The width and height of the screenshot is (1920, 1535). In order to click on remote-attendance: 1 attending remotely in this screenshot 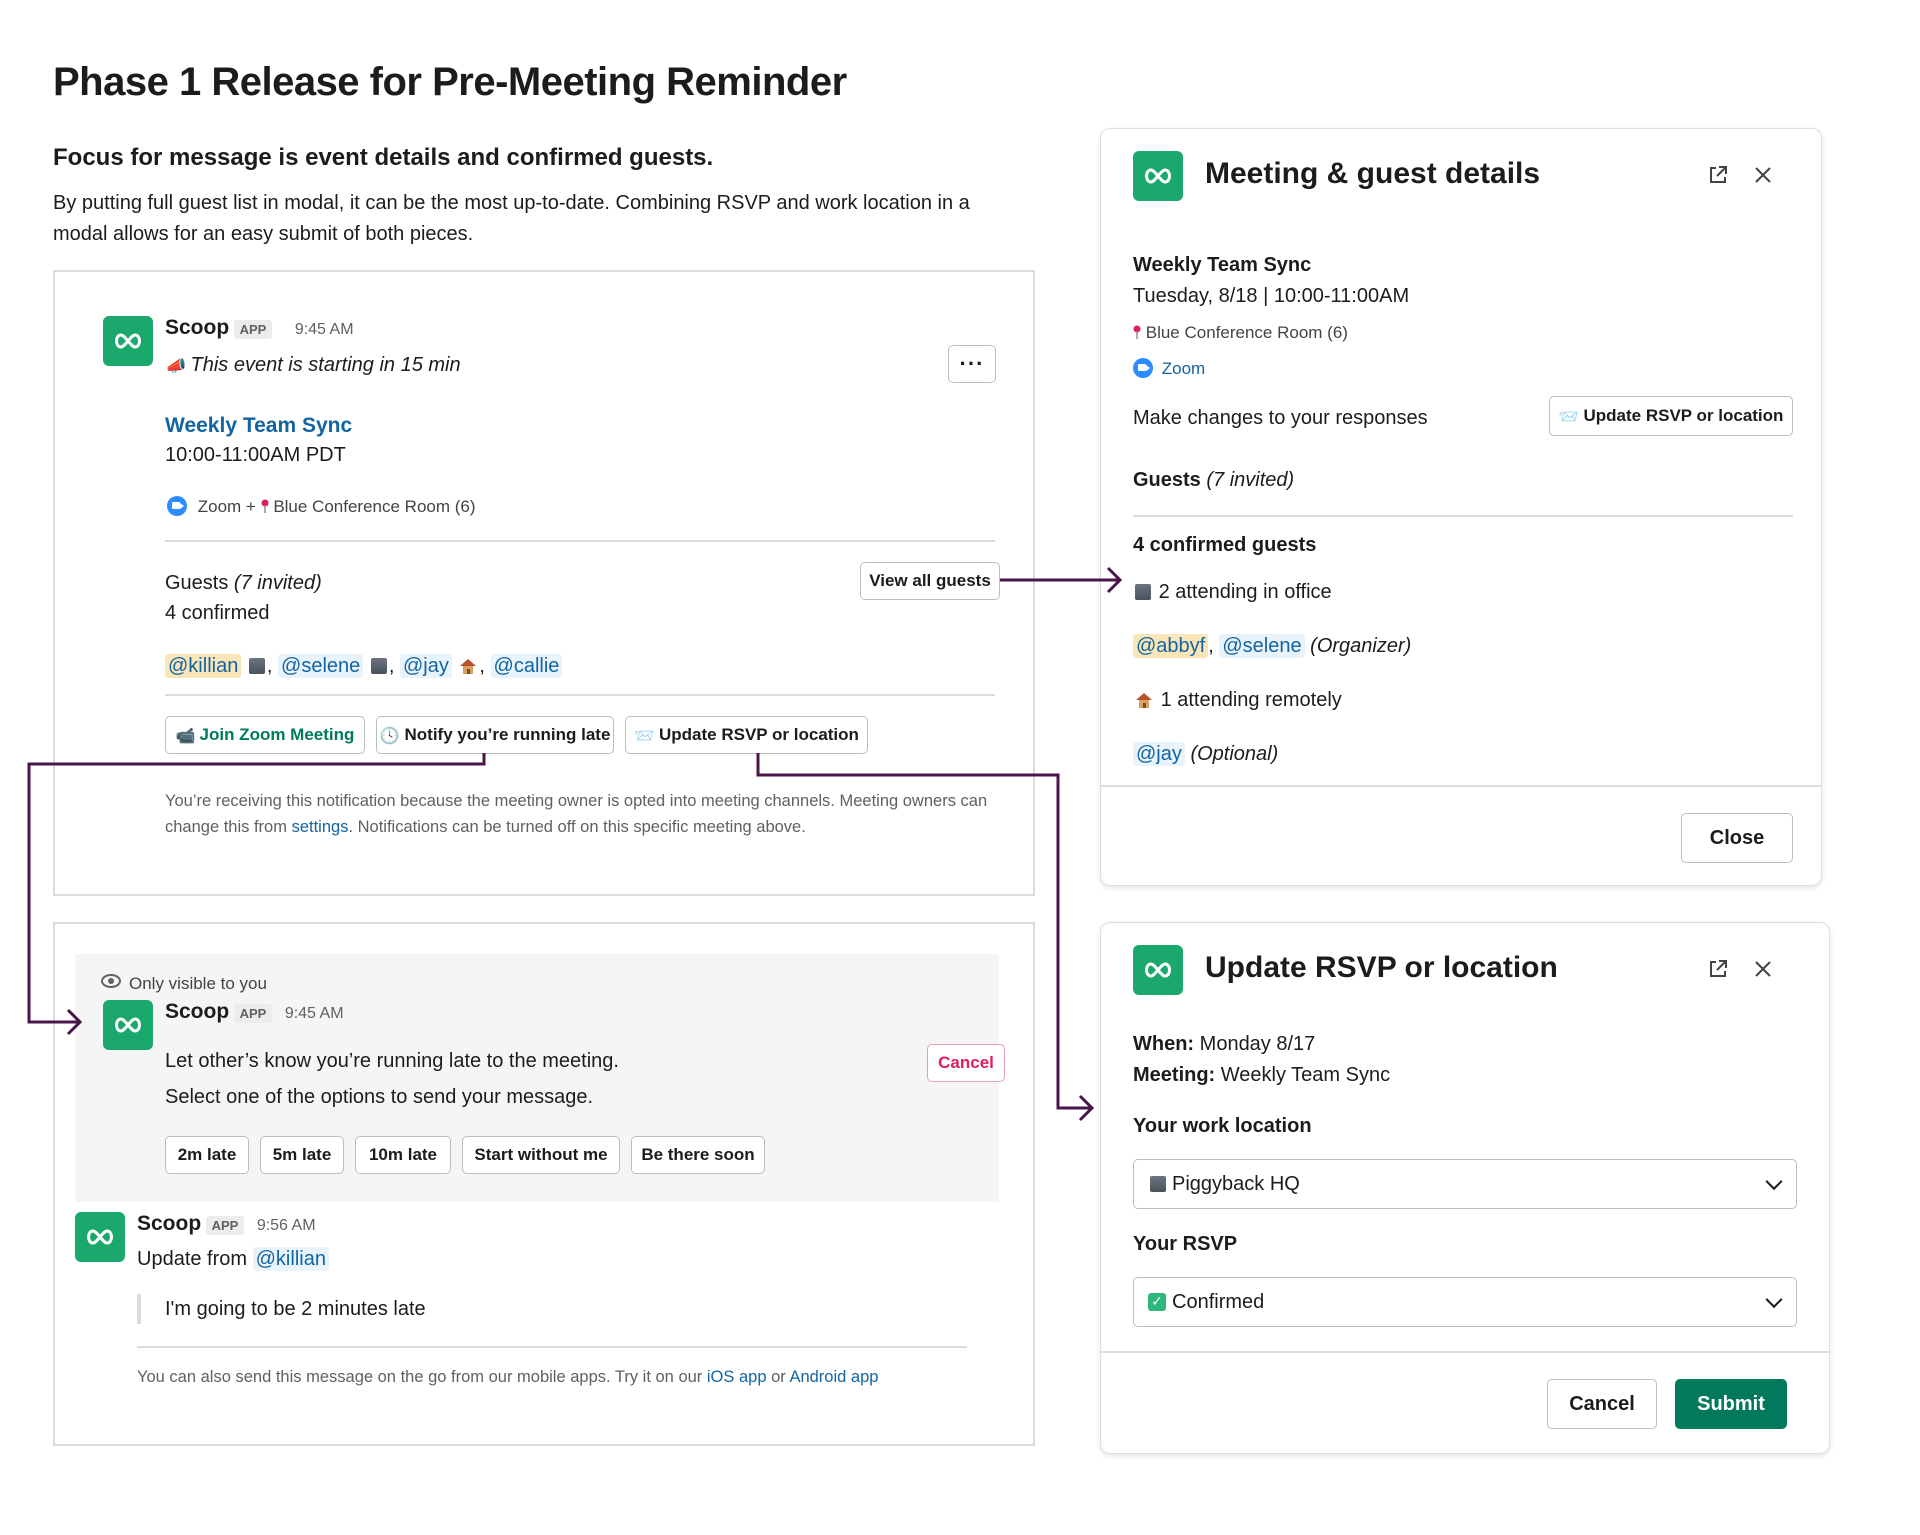, I will do `click(1237, 700)`.